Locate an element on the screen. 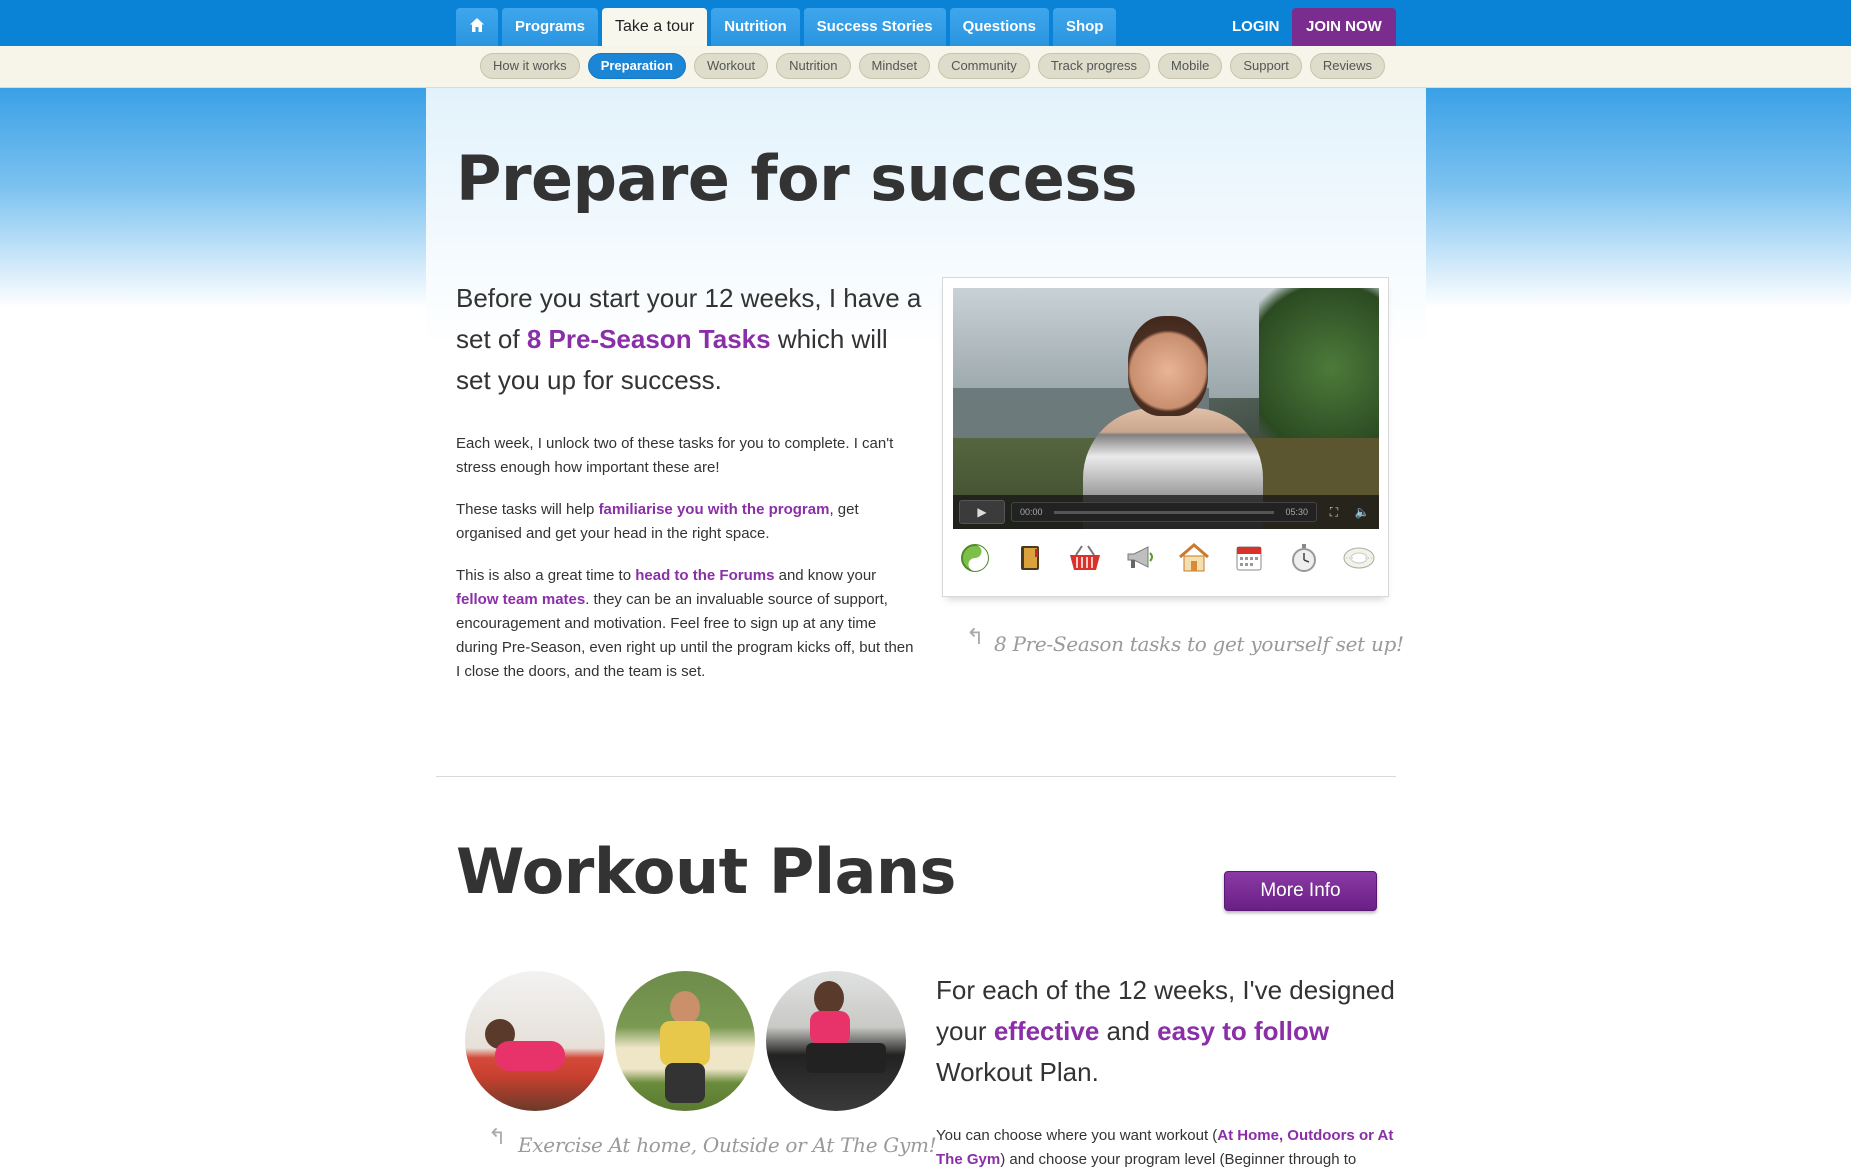 Image resolution: width=1851 pixels, height=1176 pixels. video-scrubber: 00:00 05:30 is located at coordinates (1164, 512).